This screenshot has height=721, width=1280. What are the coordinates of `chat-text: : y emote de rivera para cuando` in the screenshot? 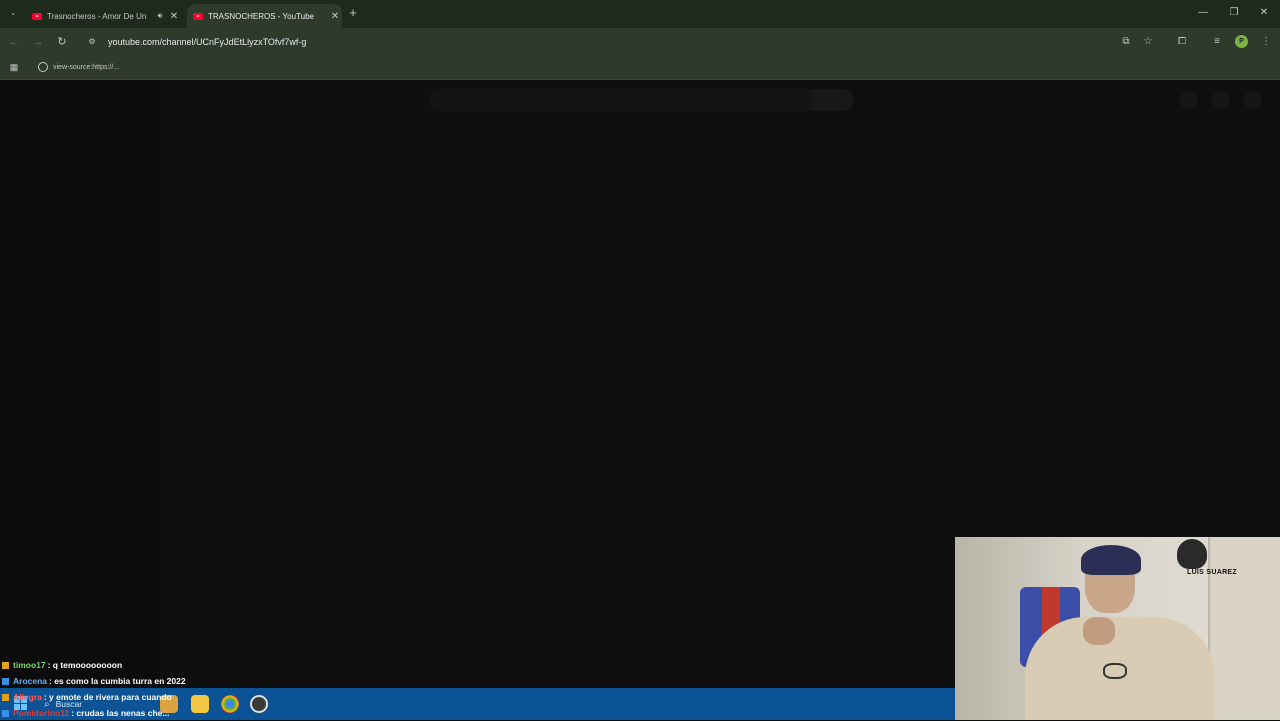 It's located at (107, 696).